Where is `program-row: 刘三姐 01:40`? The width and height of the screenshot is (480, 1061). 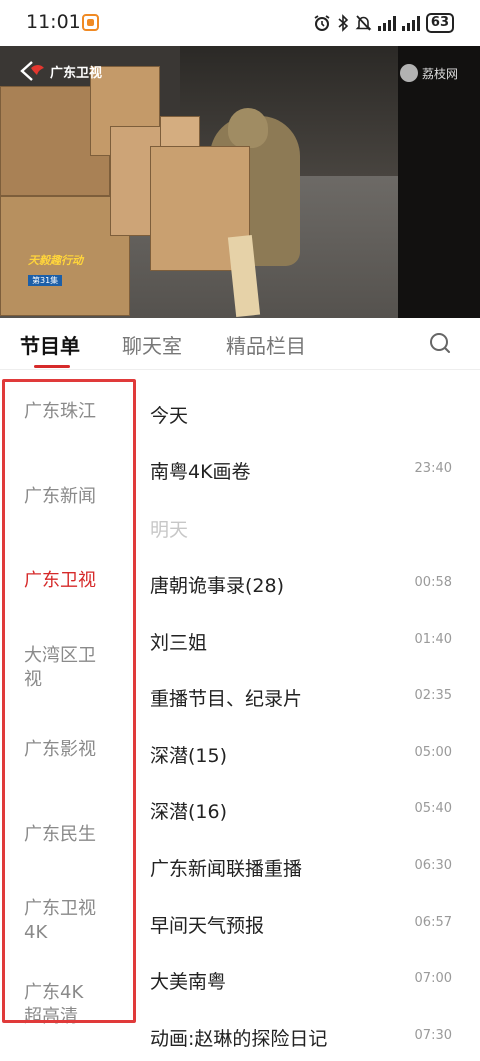 program-row: 刘三姐 01:40 is located at coordinates (301, 643).